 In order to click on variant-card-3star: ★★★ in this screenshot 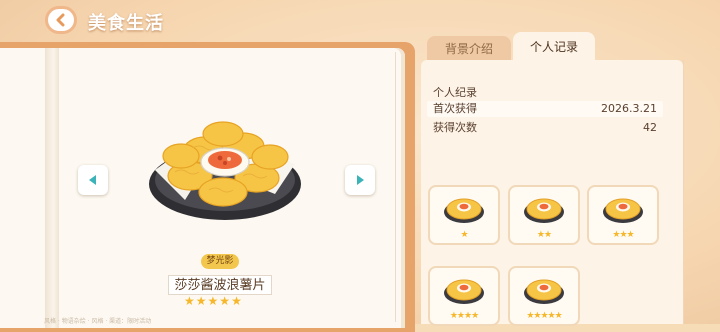, I will do `click(623, 215)`.